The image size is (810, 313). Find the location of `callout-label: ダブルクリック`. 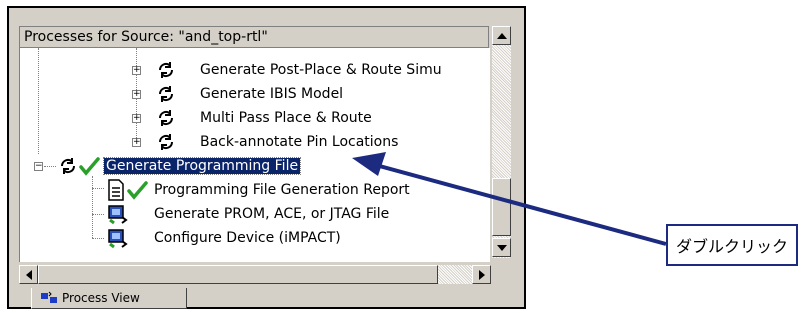

callout-label: ダブルクリック is located at coordinates (732, 245).